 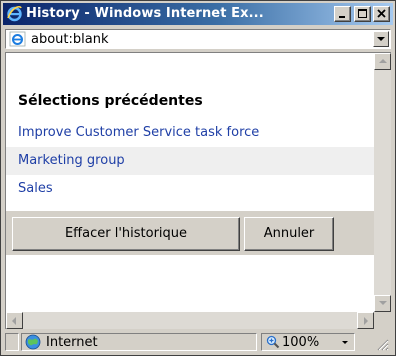 What do you see at coordinates (381, 39) in the screenshot?
I see `address-dropdown-button` at bounding box center [381, 39].